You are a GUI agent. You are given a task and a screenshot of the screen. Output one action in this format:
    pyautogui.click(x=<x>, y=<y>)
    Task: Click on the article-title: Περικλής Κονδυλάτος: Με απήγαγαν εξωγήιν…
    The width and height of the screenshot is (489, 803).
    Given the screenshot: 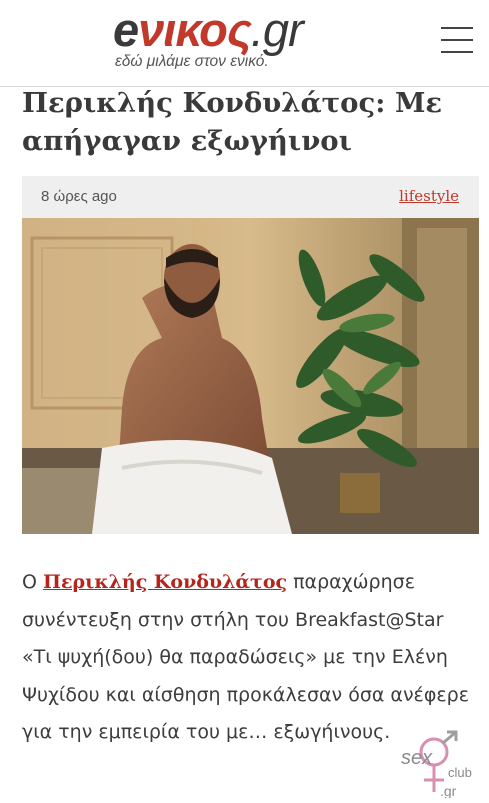 What is the action you would take?
    pyautogui.click(x=232, y=122)
    